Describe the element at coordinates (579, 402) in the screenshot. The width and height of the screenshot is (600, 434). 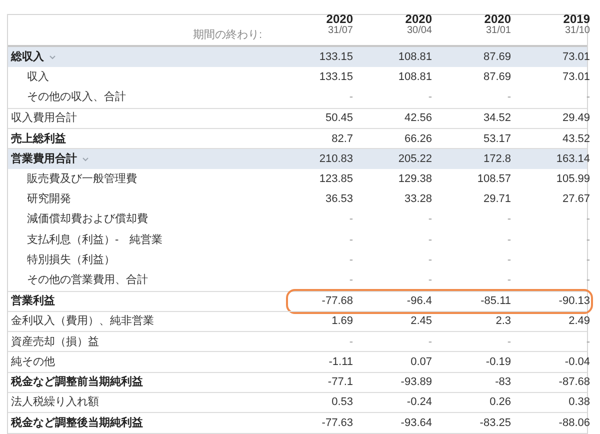
I see `table-cell-text: 0.38` at that location.